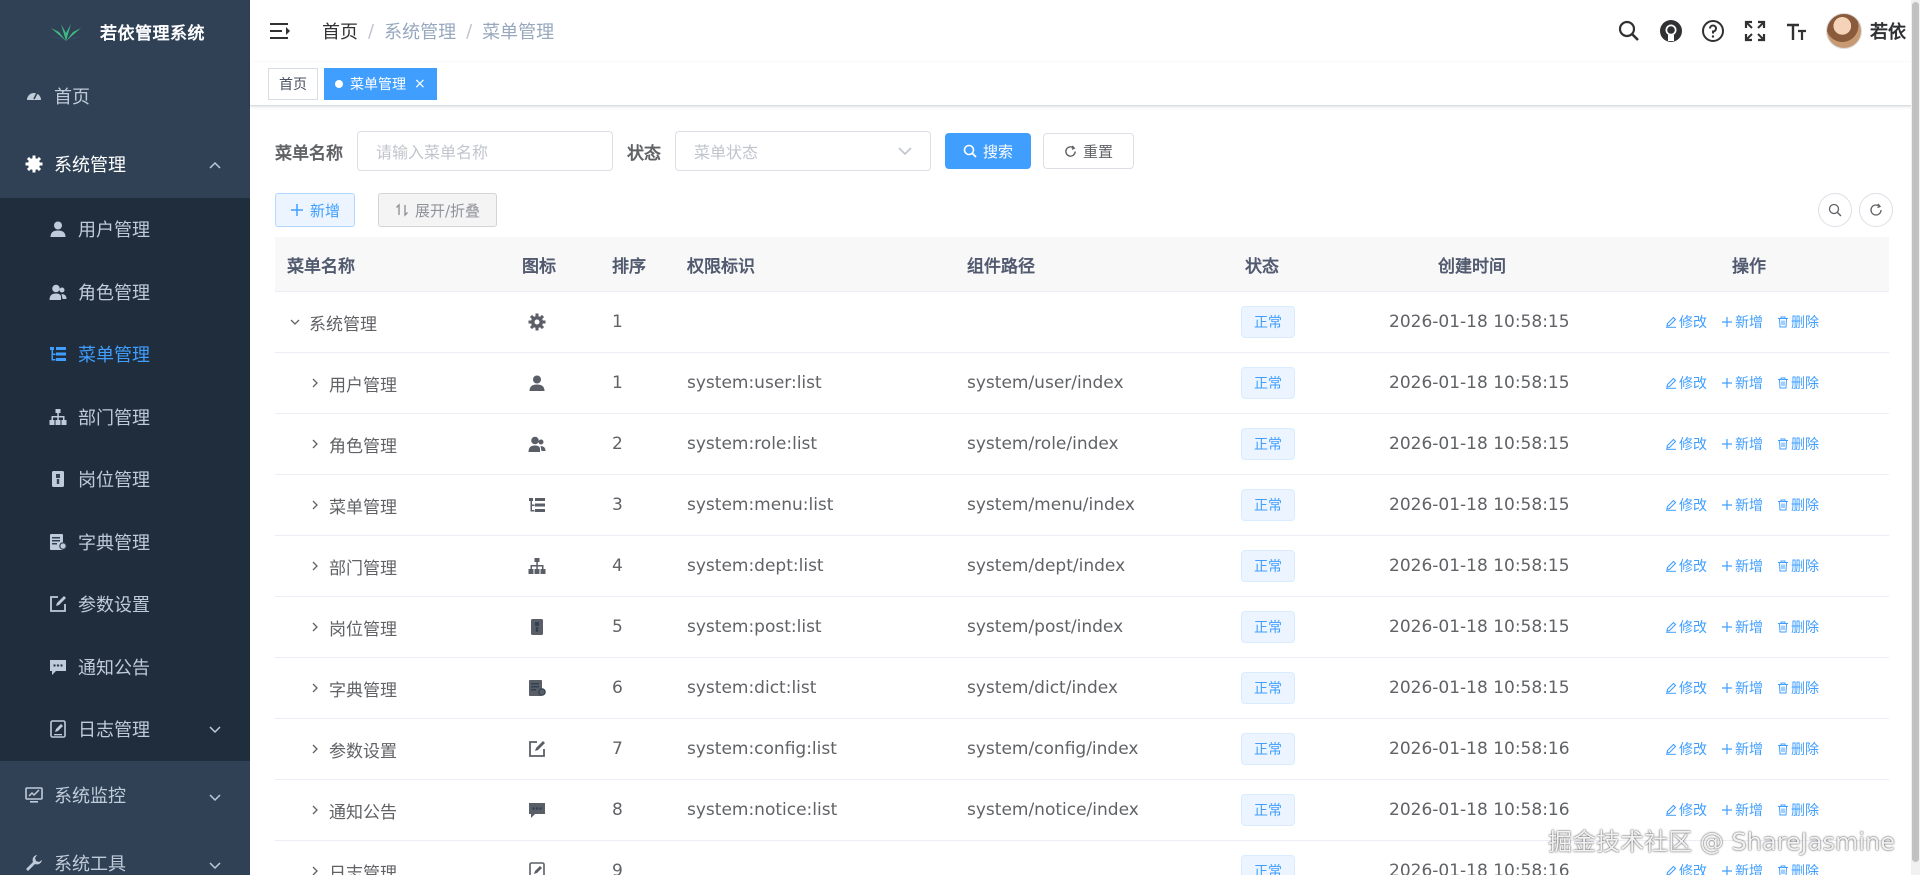 The image size is (1920, 875). I want to click on component-cell: system/dict/index, so click(1042, 688).